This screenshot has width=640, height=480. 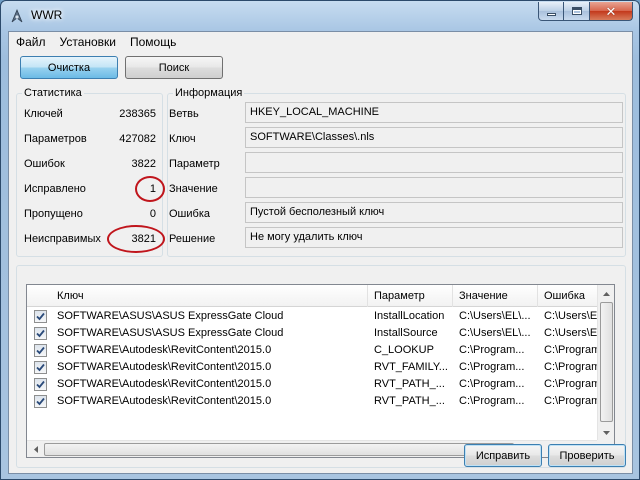 What do you see at coordinates (47, 15) in the screenshot?
I see `window-title: WWR` at bounding box center [47, 15].